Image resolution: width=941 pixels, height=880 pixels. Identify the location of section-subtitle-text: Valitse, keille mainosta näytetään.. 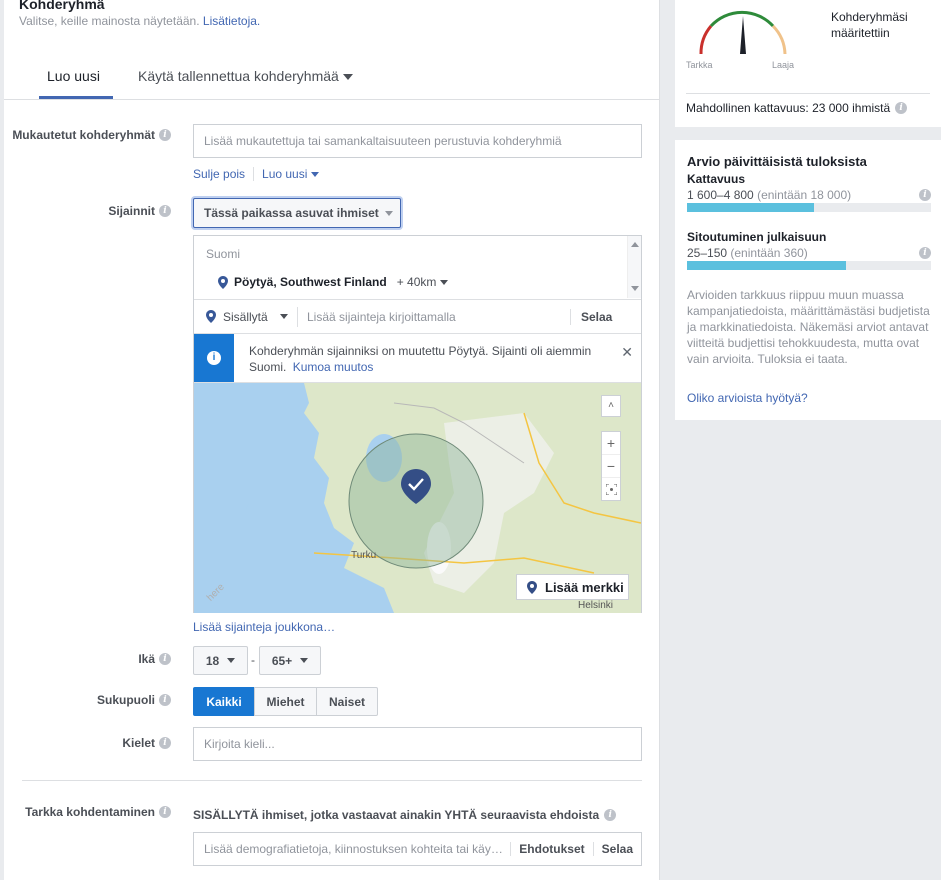
(109, 21).